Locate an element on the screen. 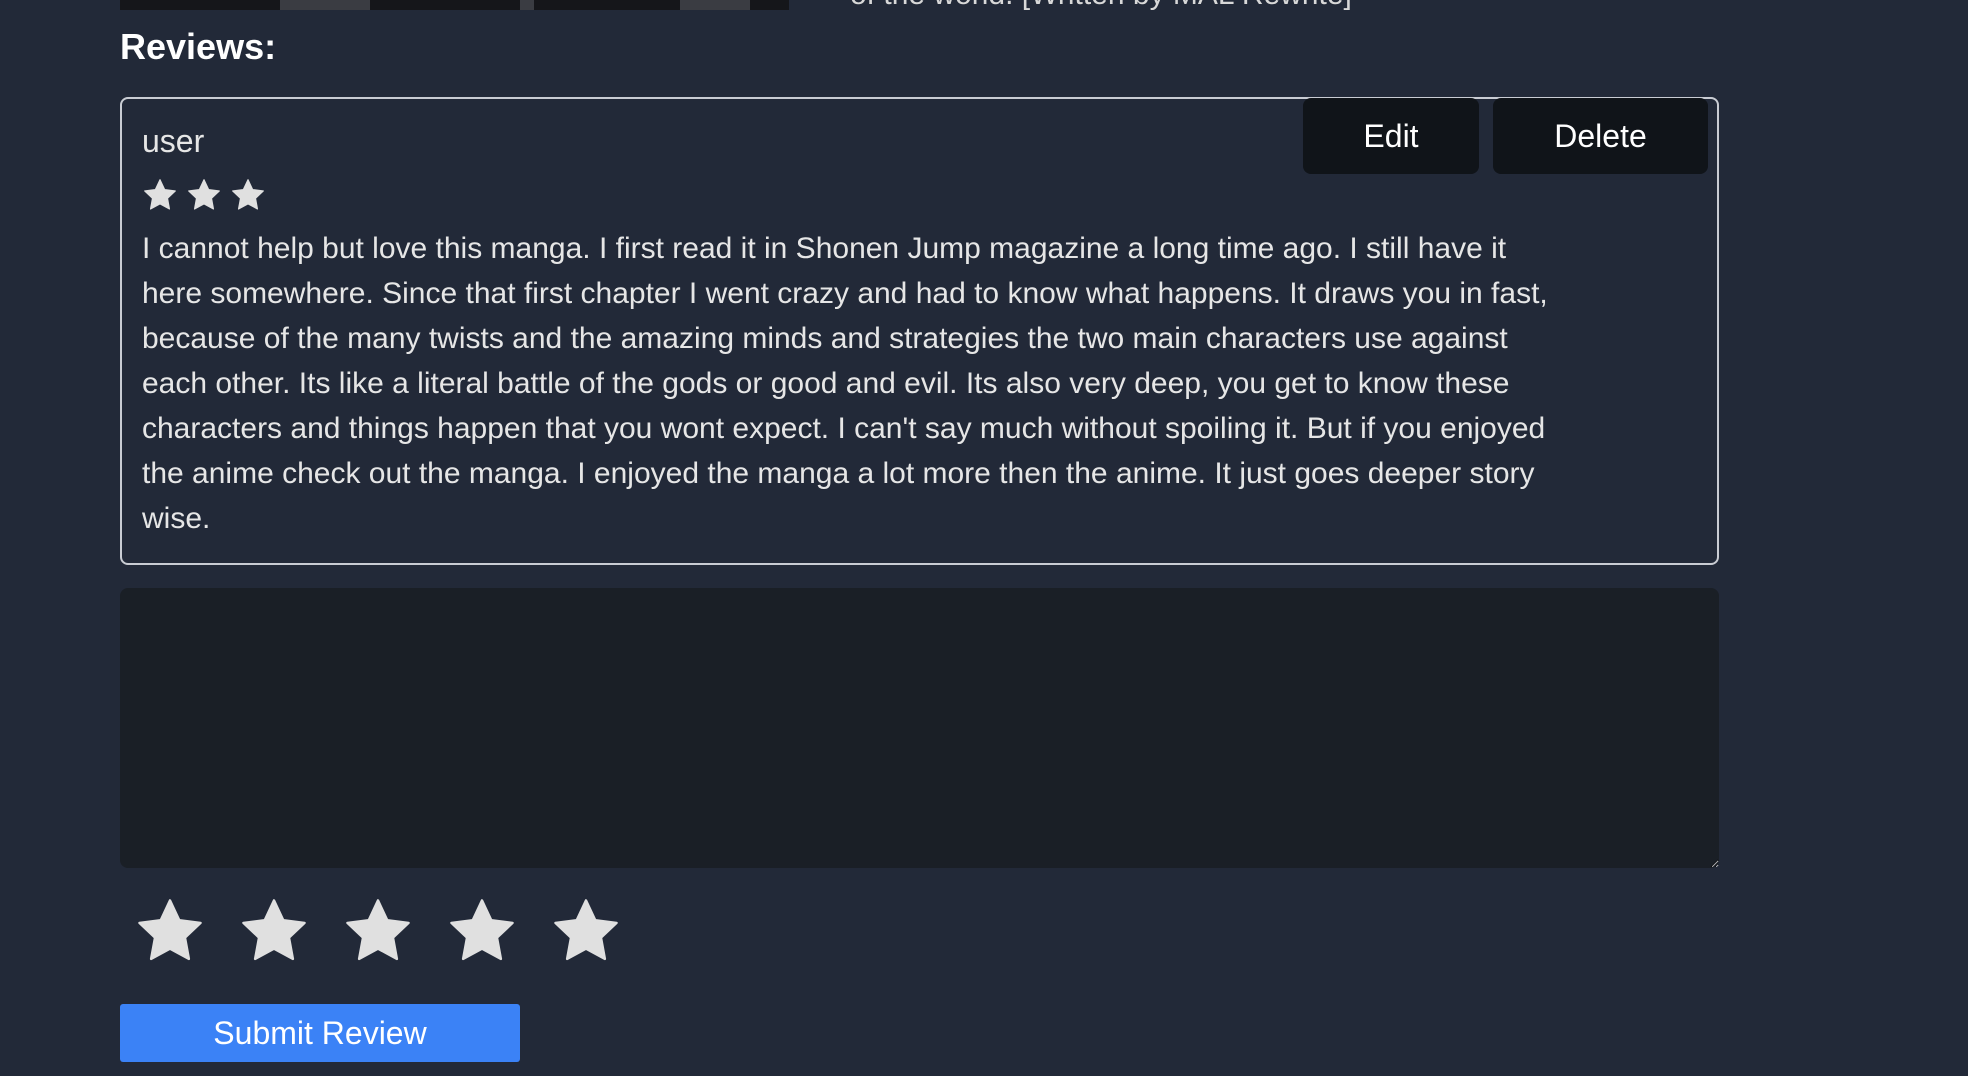 The height and width of the screenshot is (1076, 1968). rating-input is located at coordinates (378, 931).